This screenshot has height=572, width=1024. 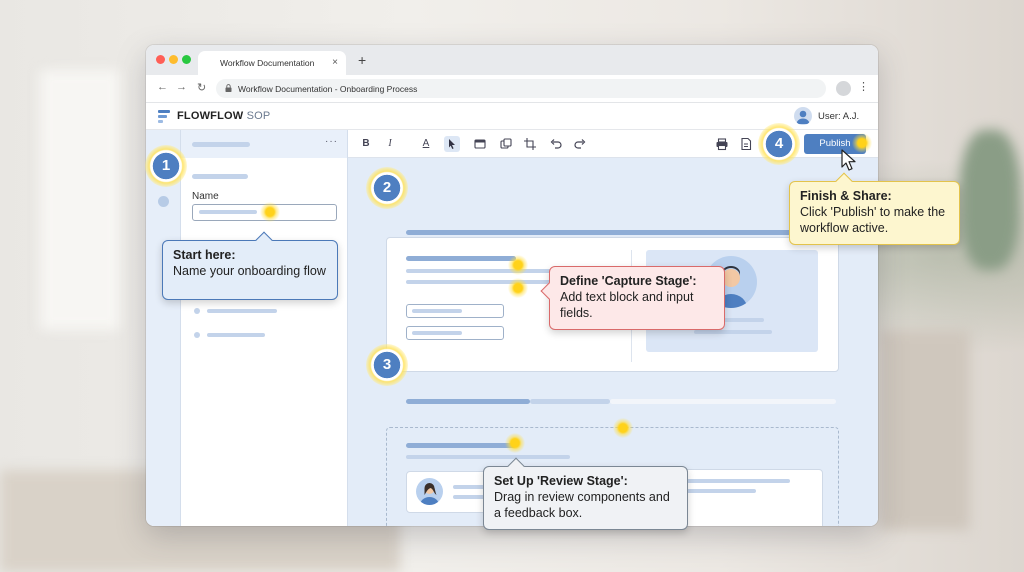 I want to click on tab-title: Workflow Documentation, so click(x=267, y=63).